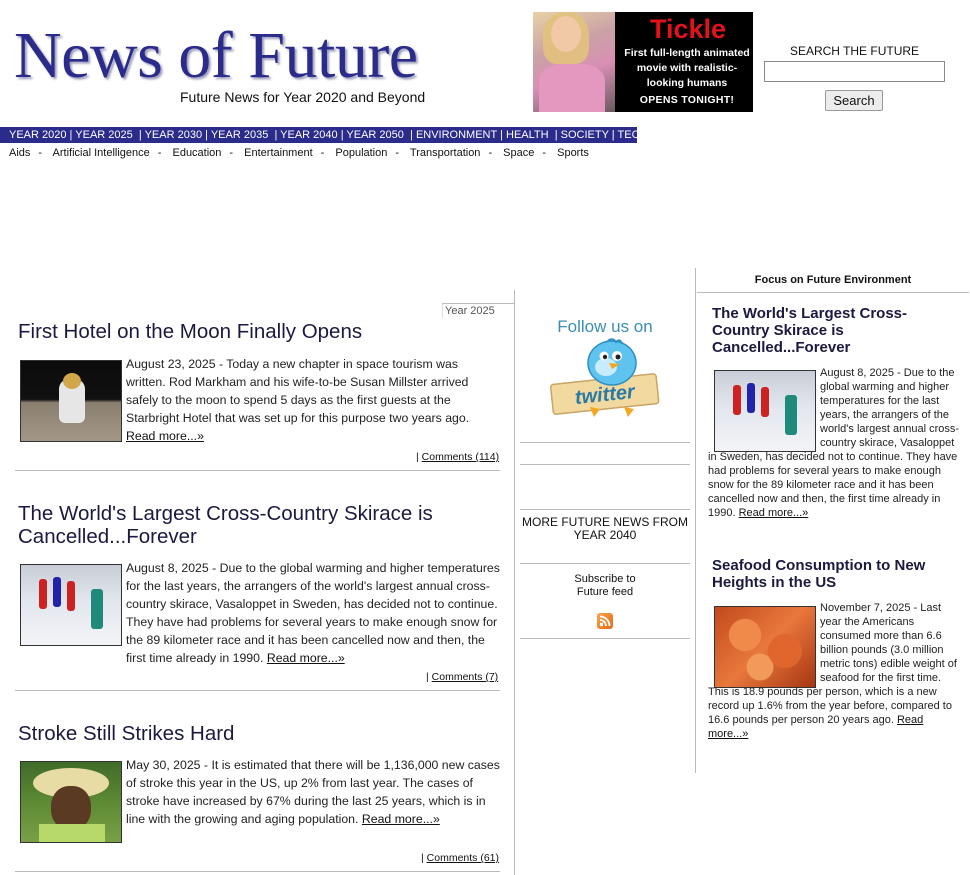  What do you see at coordinates (258, 733) in the screenshot?
I see `article-title: Stroke Still Strikes Hard` at bounding box center [258, 733].